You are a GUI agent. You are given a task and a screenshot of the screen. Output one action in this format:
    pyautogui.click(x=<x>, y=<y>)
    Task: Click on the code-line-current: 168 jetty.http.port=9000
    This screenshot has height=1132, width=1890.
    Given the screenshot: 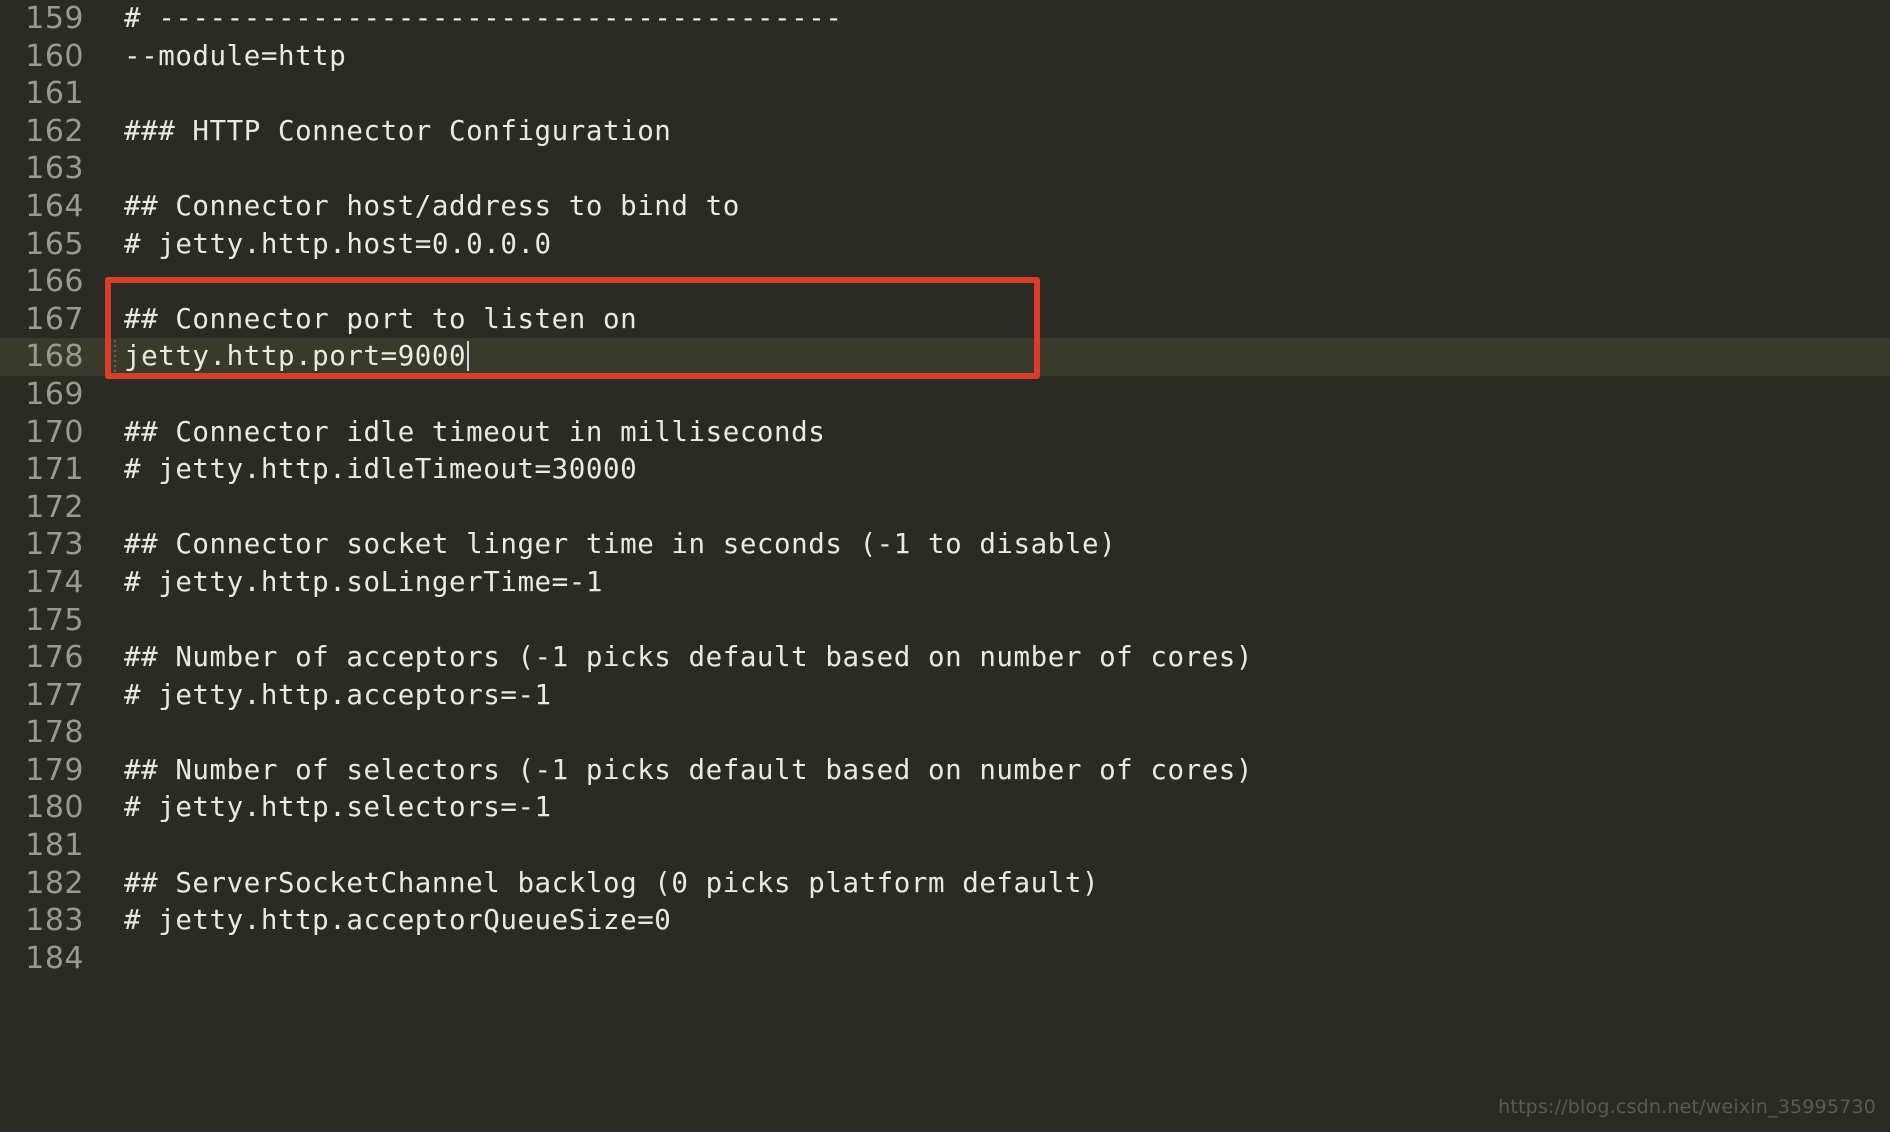 What is the action you would take?
    pyautogui.click(x=945, y=357)
    